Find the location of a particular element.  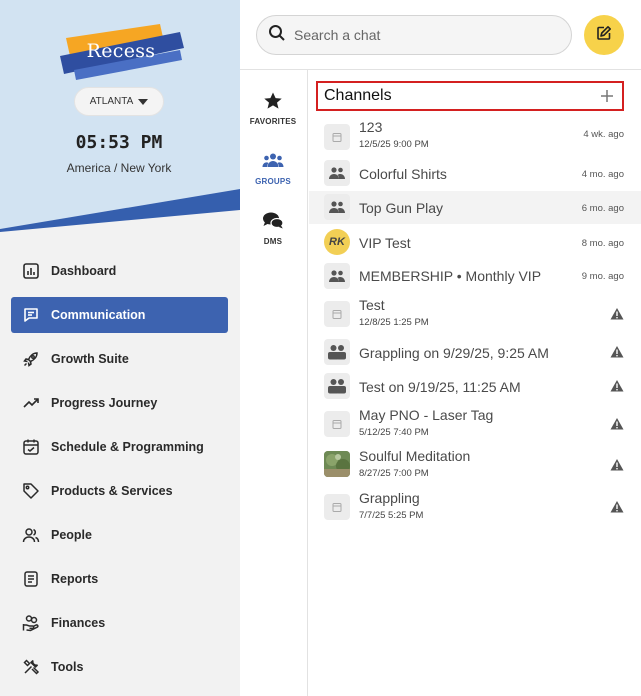

nav-label: Products & Services is located at coordinates (112, 491).